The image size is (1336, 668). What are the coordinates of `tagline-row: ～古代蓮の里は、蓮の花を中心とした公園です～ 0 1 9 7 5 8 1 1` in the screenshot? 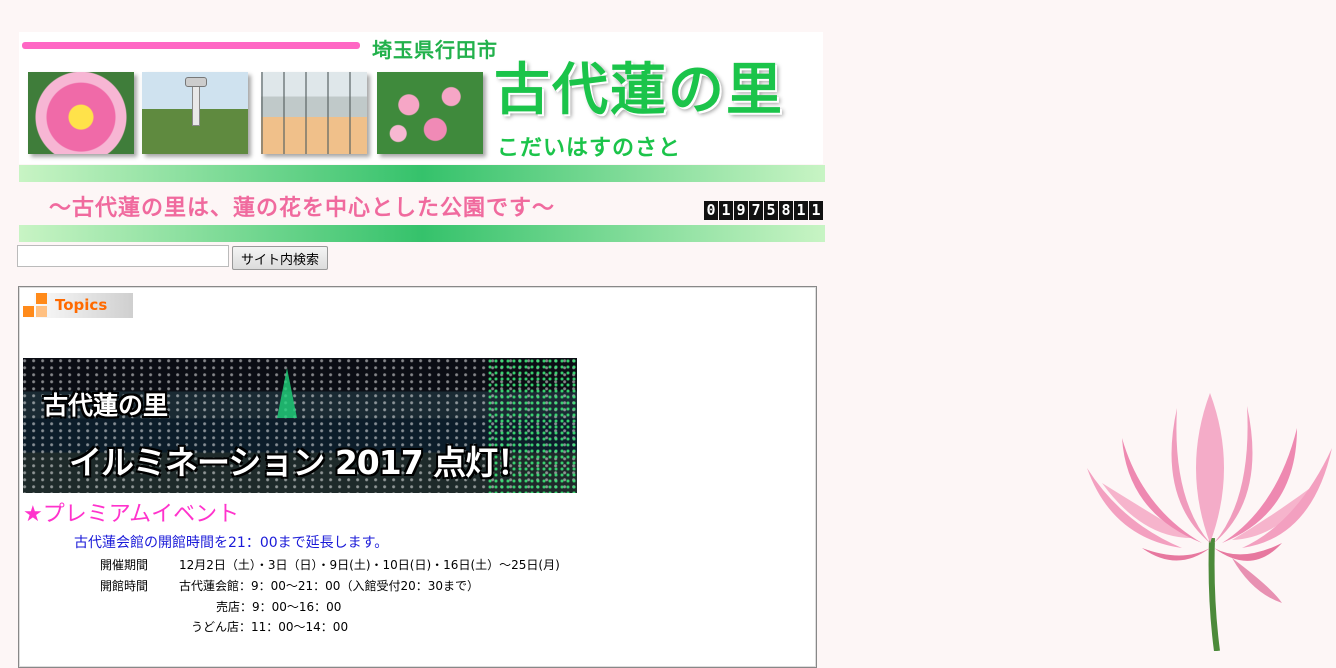 It's located at (422, 203).